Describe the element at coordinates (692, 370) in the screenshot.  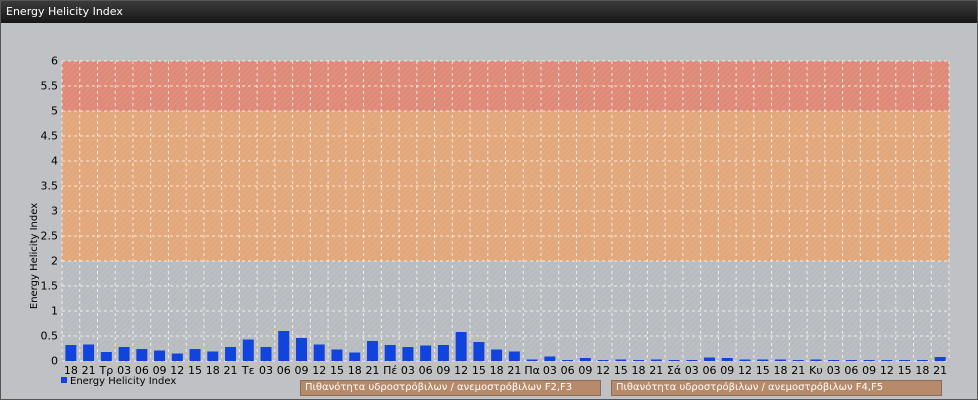
I see `x-tick-label-35: 03` at that location.